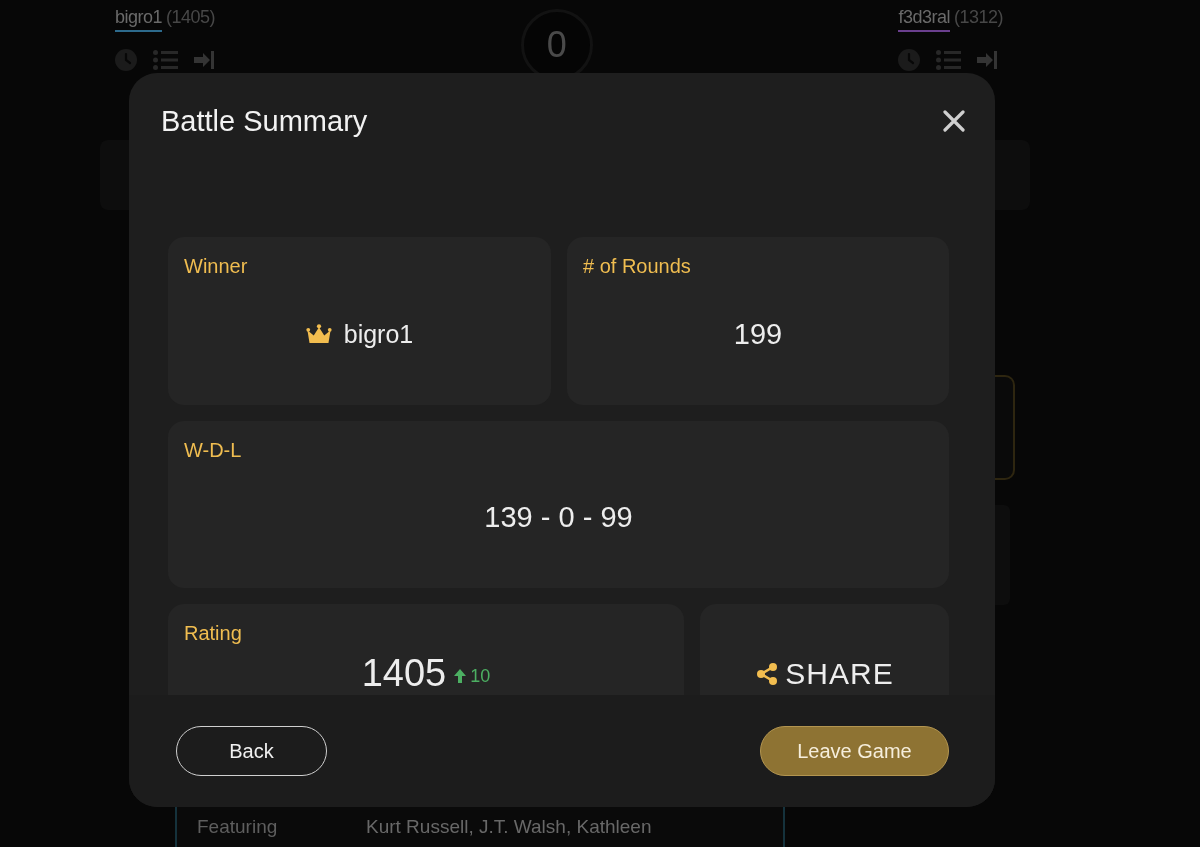  Describe the element at coordinates (139, 19) in the screenshot. I see `player-name: bigro1` at that location.